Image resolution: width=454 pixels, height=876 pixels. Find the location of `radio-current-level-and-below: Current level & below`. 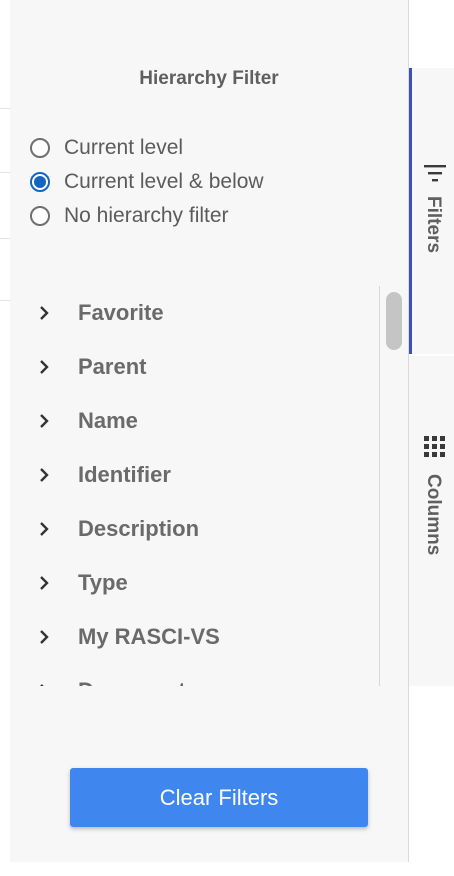

radio-current-level-and-below: Current level & below is located at coordinates (147, 182).